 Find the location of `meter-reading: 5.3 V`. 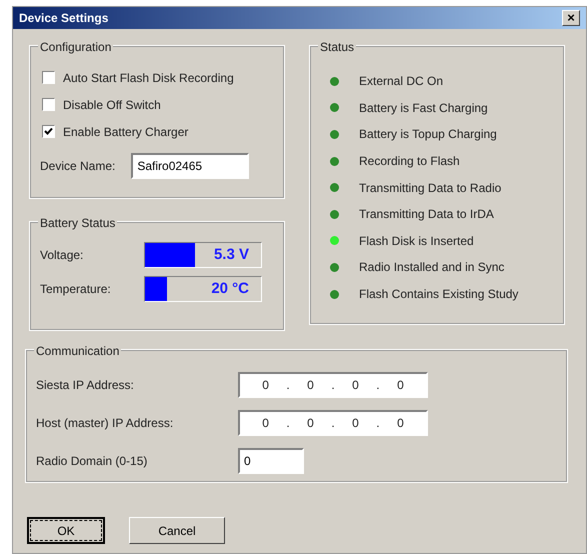

meter-reading: 5.3 V is located at coordinates (231, 255).